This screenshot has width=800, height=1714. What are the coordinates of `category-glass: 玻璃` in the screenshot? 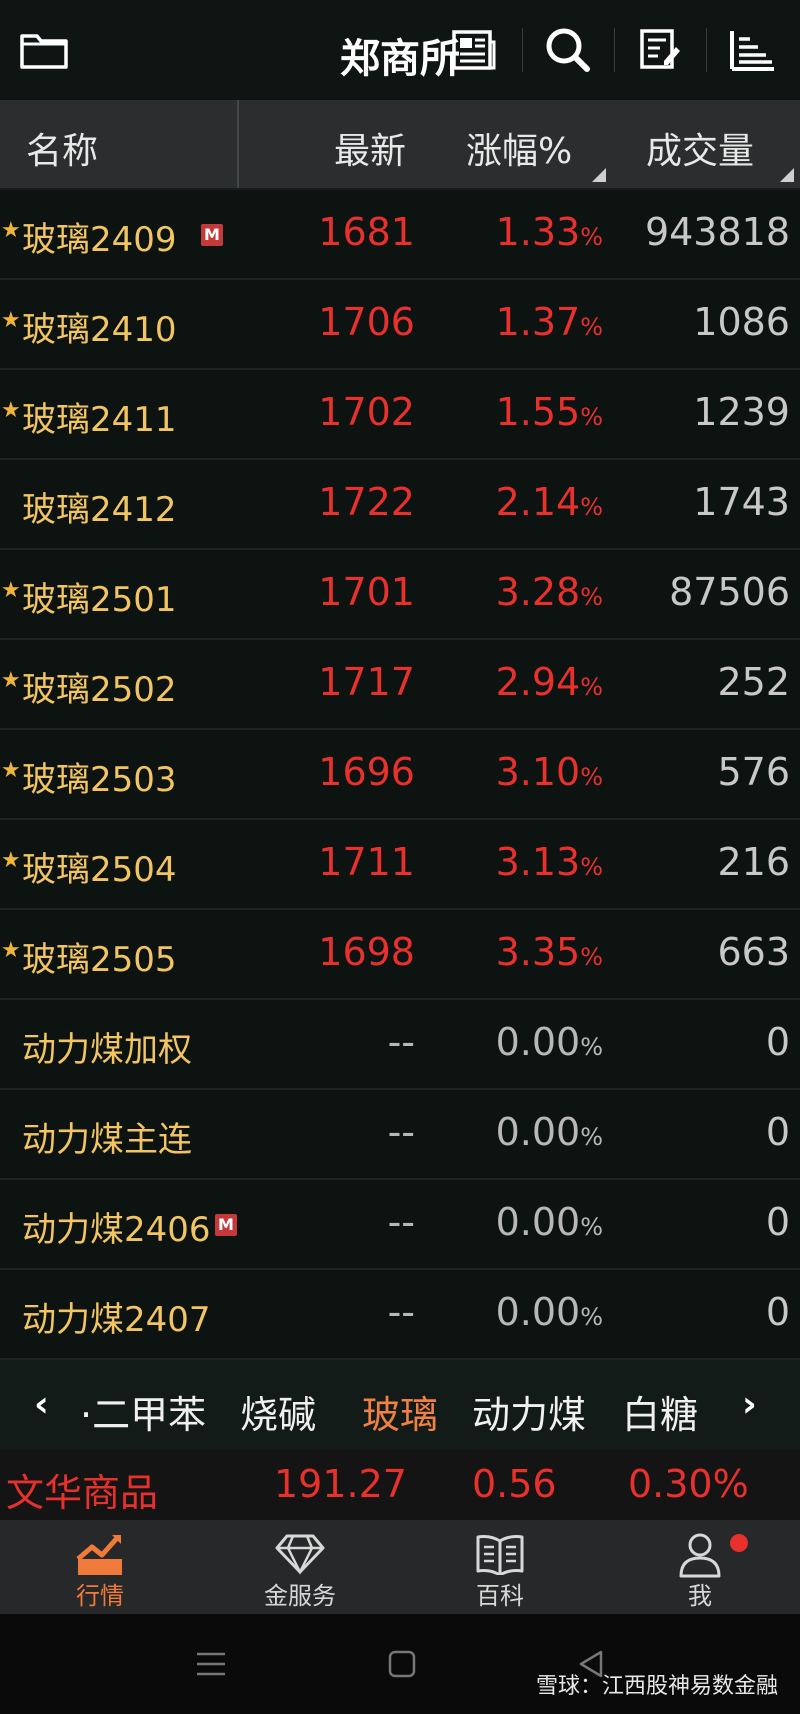 It's located at (400, 1411).